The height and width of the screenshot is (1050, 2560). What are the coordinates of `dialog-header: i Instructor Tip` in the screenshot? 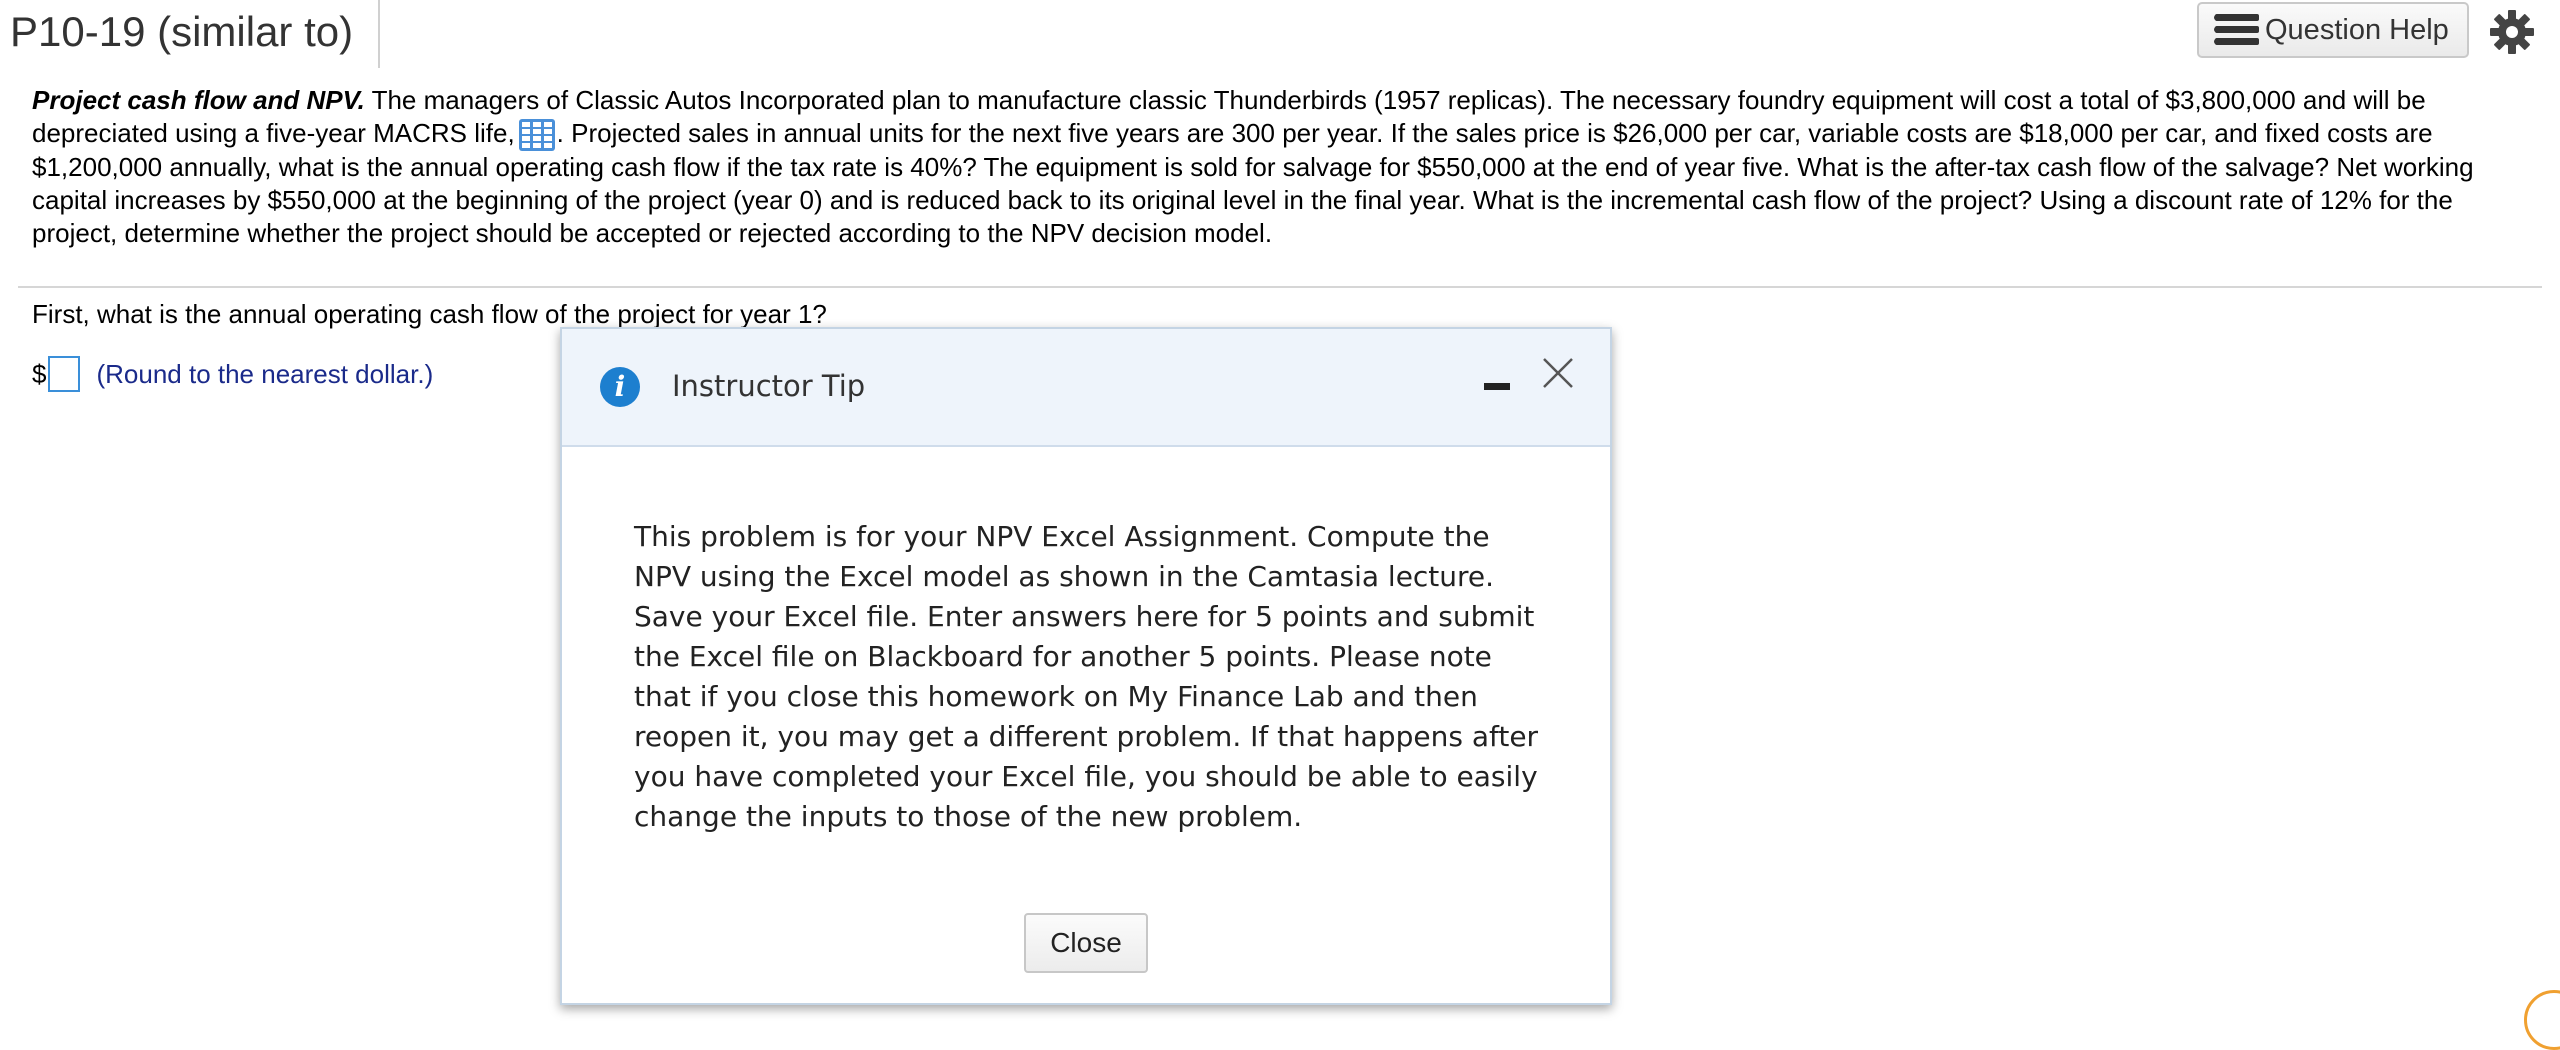 It's located at (1086, 388).